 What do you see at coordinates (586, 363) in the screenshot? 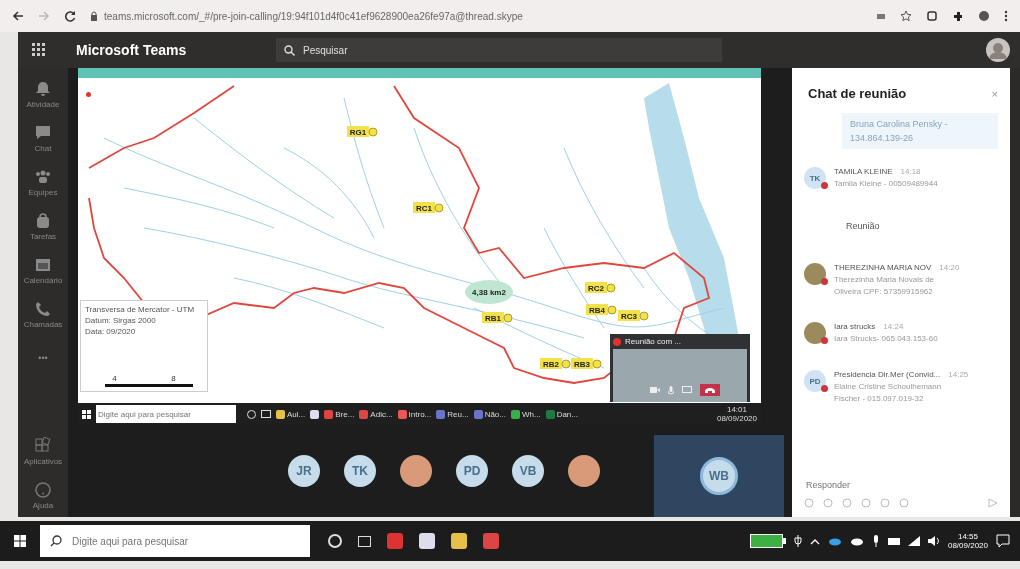
I see `site-label: RB3` at bounding box center [586, 363].